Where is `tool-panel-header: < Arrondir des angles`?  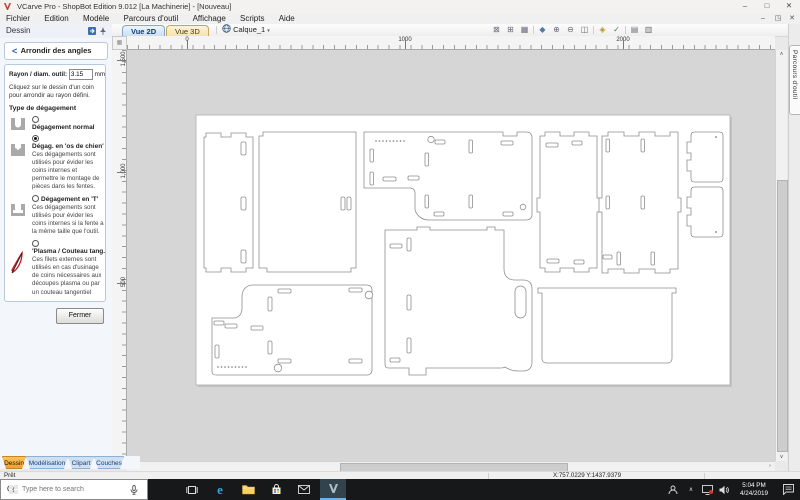 tool-panel-header: < Arrondir des angles is located at coordinates (56, 51).